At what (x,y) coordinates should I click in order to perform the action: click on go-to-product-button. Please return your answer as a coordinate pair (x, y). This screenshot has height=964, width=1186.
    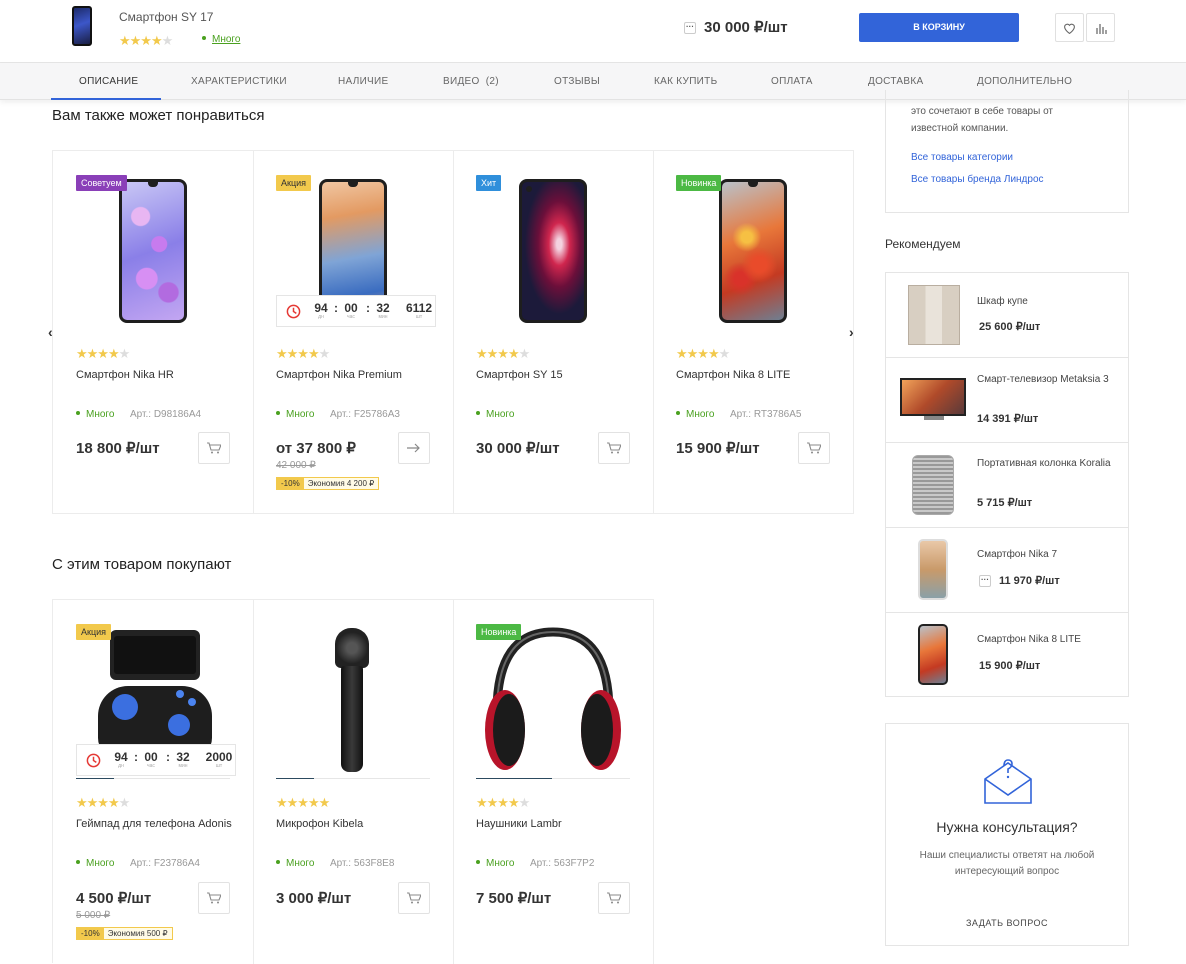
    Looking at the image, I should click on (414, 448).